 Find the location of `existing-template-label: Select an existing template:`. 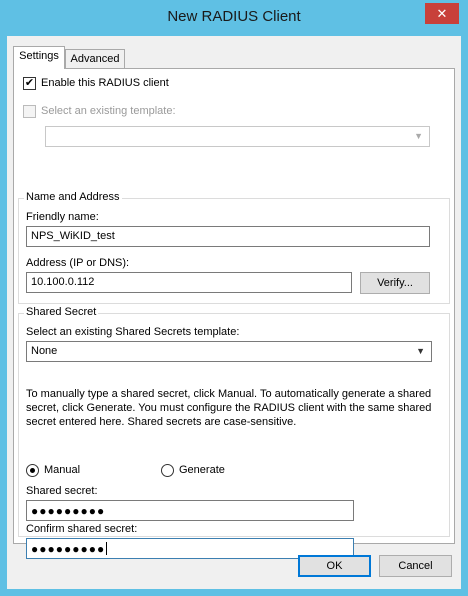

existing-template-label: Select an existing template: is located at coordinates (108, 111).